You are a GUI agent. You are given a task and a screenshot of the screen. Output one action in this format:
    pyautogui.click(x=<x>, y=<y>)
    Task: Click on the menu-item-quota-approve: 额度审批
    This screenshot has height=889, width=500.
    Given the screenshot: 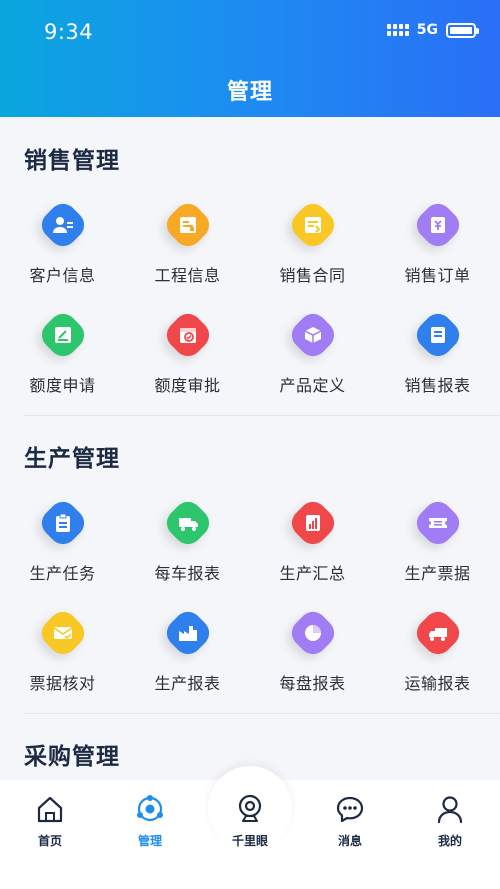 What is the action you would take?
    pyautogui.click(x=187, y=352)
    